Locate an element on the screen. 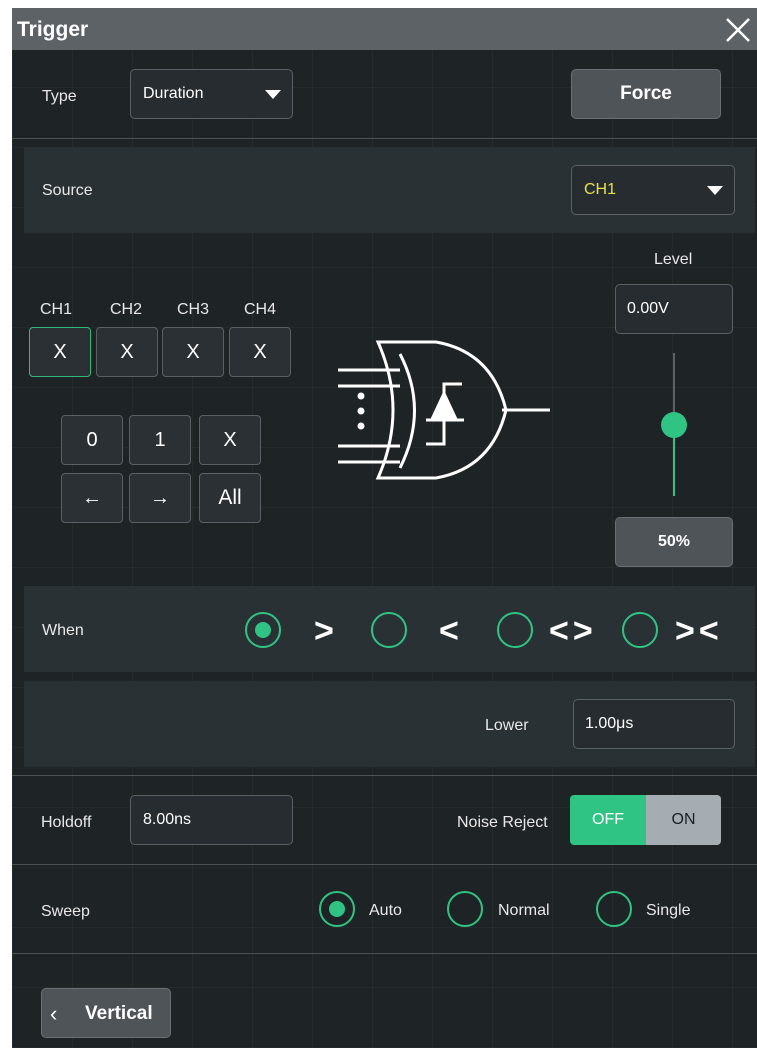  channel-header-ch2: CH2 is located at coordinates (126, 309).